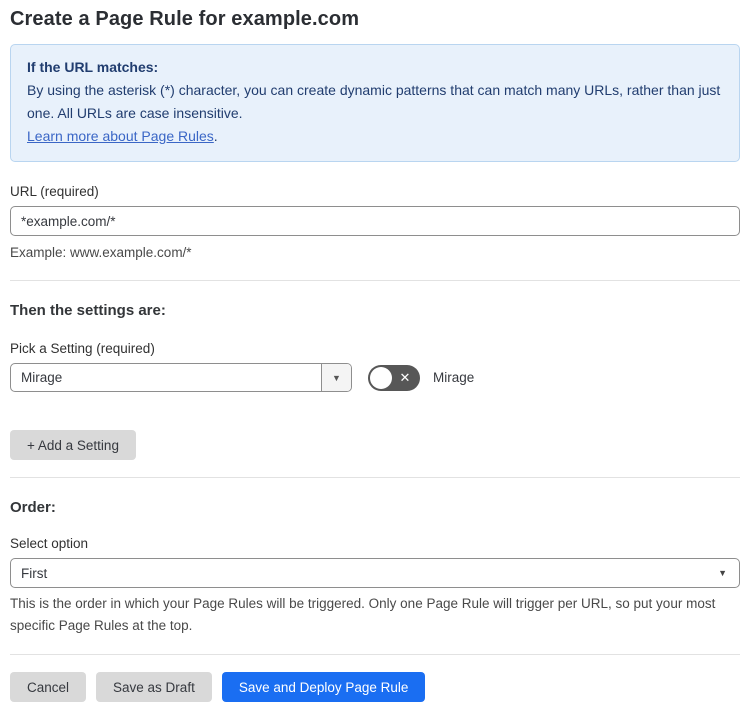 The height and width of the screenshot is (702, 750). Describe the element at coordinates (454, 377) in the screenshot. I see `toggle-label: Mirage` at that location.